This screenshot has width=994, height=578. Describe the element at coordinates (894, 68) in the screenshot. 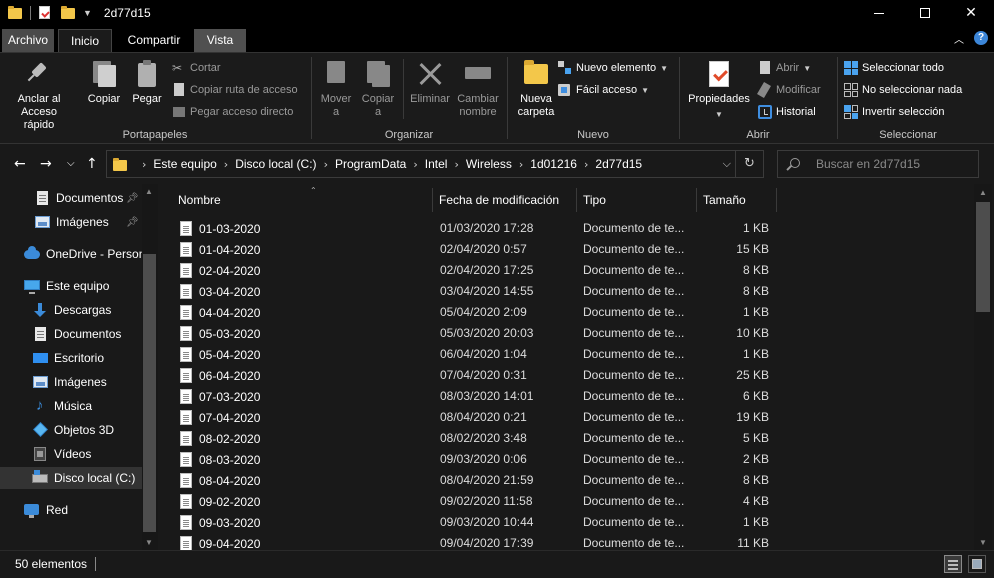

I see `select-all-button: Seleccionar todo` at that location.